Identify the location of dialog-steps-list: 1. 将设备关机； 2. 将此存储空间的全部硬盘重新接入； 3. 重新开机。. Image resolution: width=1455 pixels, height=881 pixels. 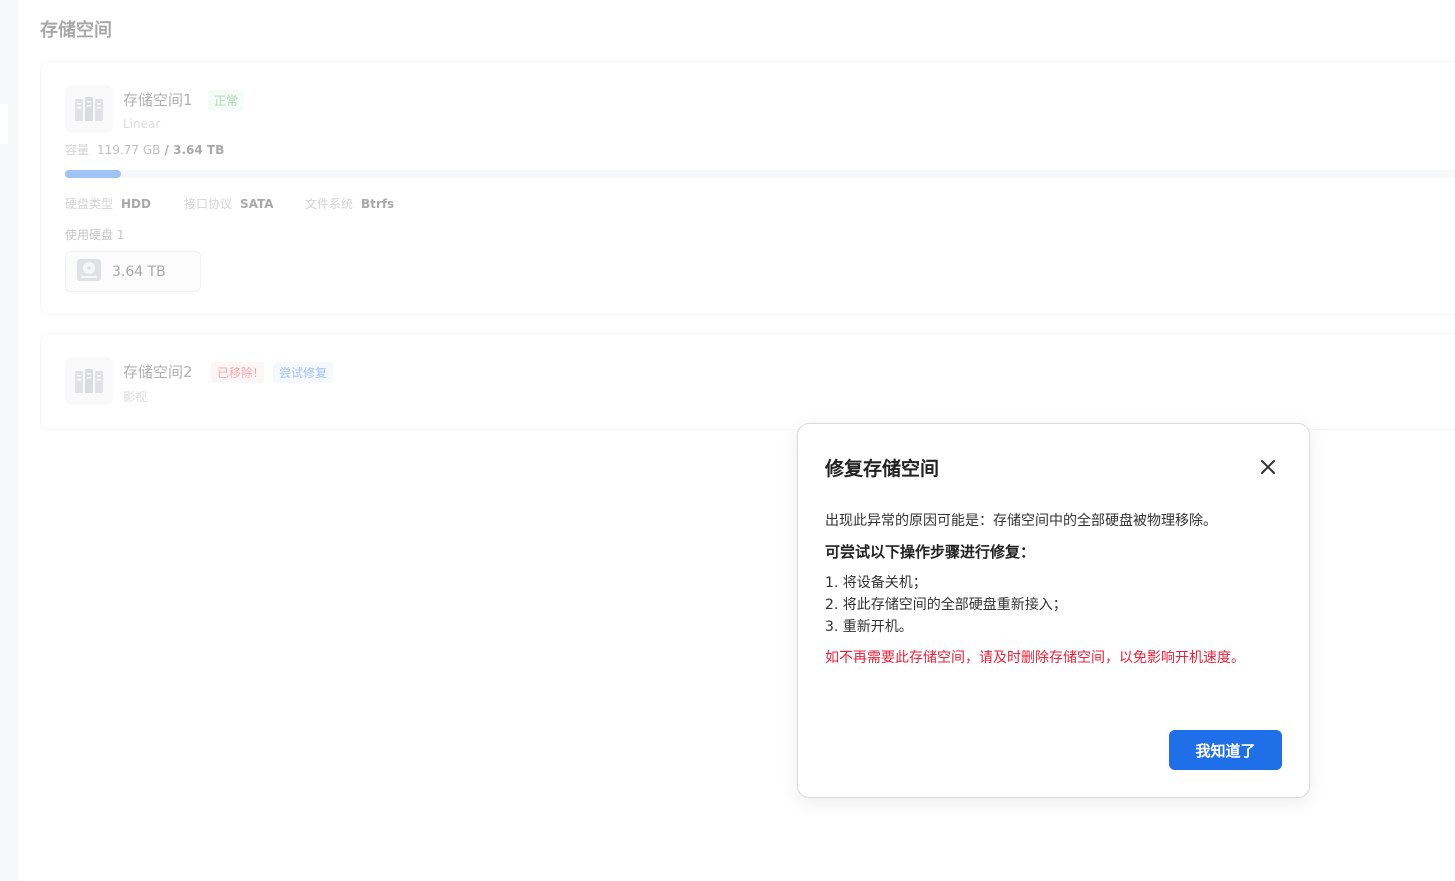
(1055, 605).